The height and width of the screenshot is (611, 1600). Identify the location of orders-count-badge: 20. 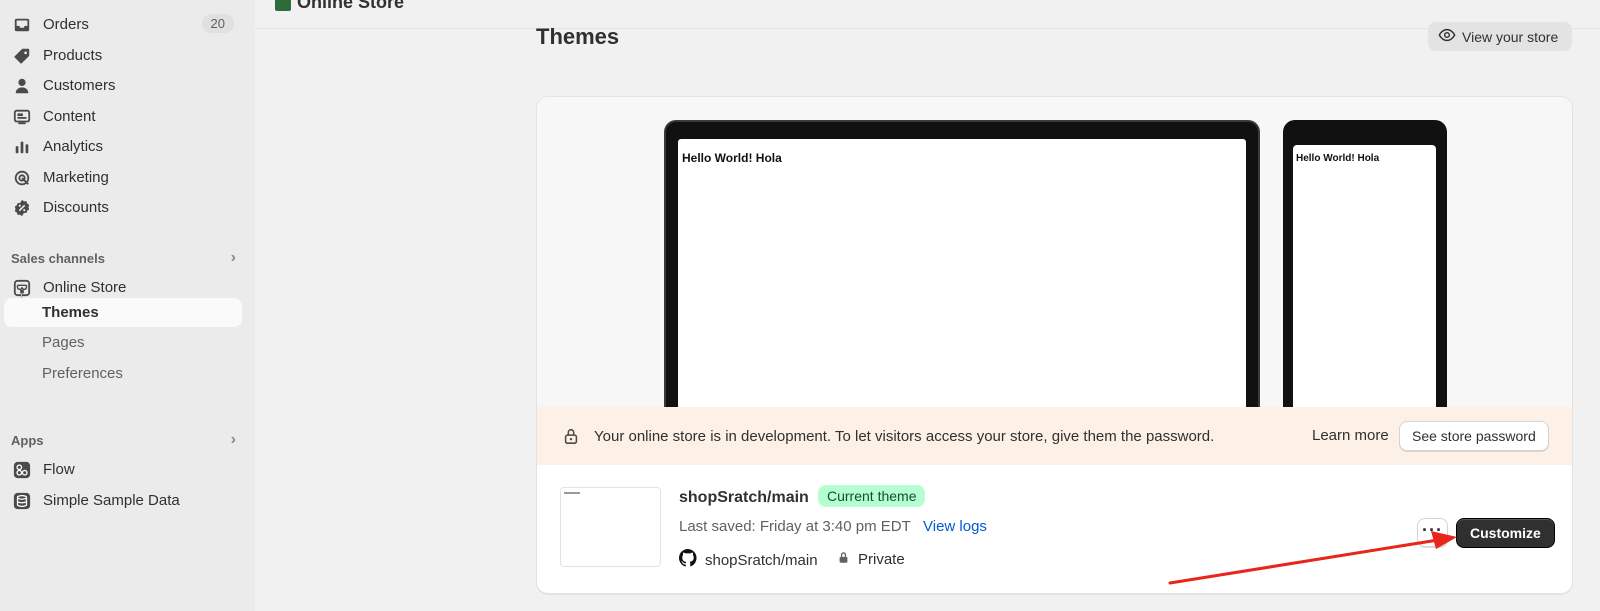
(217, 23).